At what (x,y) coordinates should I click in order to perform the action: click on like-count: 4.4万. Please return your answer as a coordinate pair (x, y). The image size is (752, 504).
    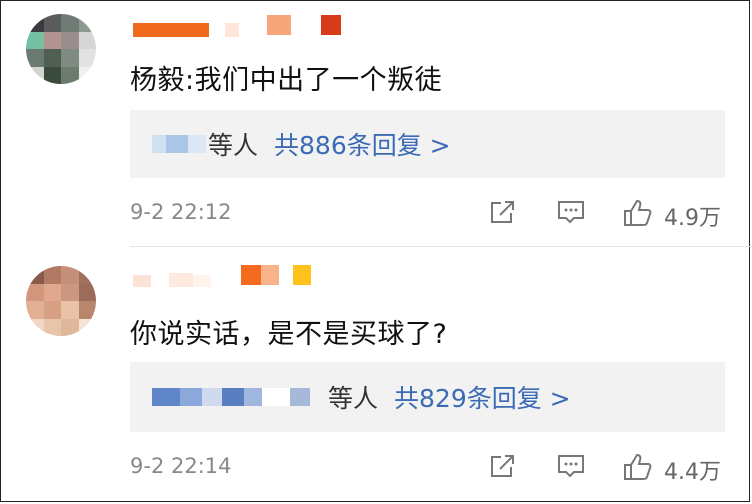
    Looking at the image, I should click on (692, 472).